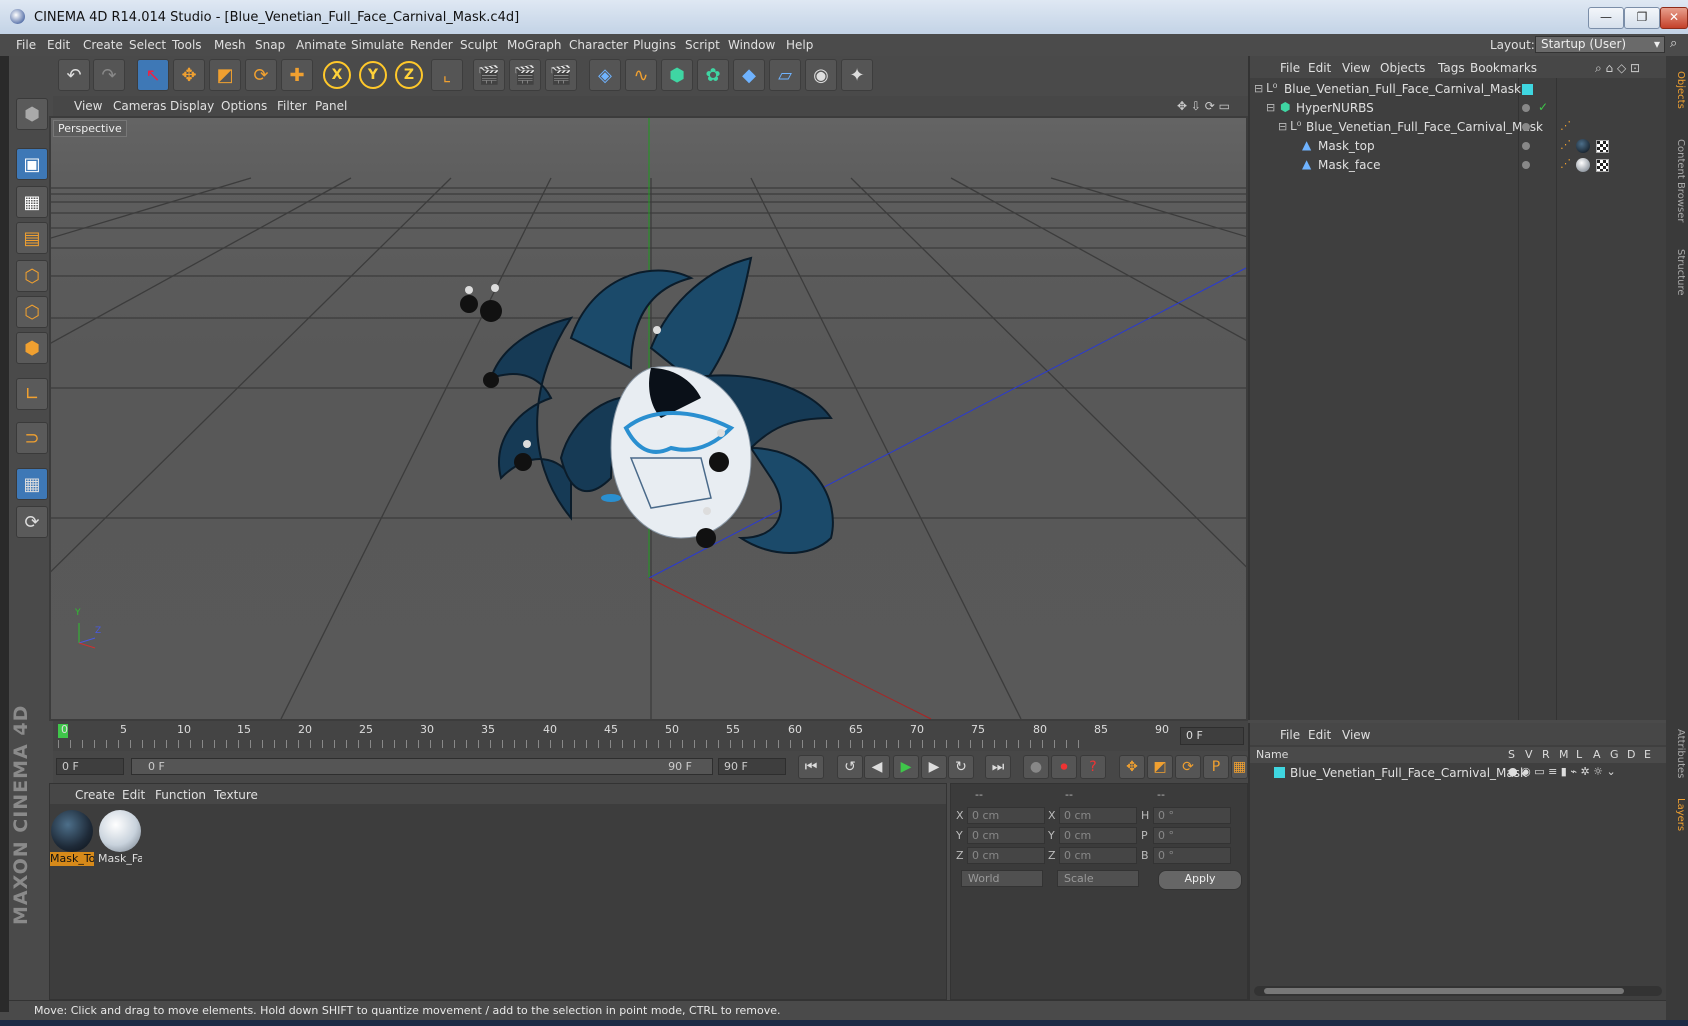 The width and height of the screenshot is (1688, 1026). Describe the element at coordinates (857, 75) in the screenshot. I see `light-object-icon: ✦` at that location.